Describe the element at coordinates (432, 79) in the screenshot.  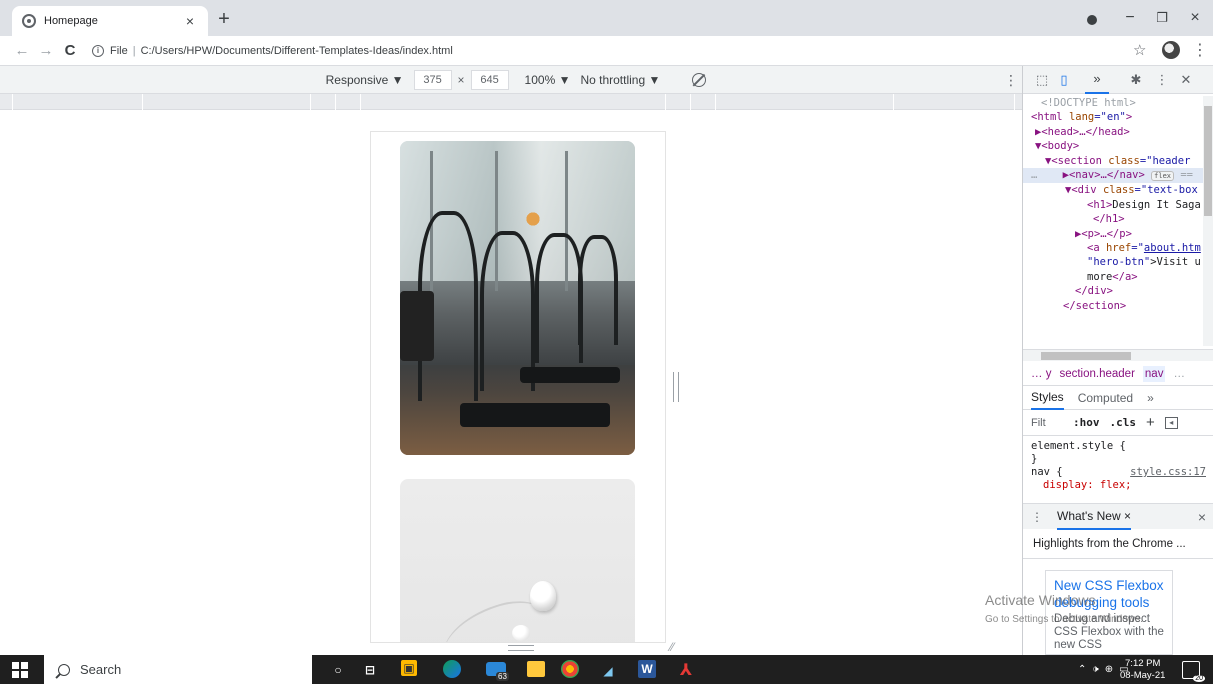
I see `viewport-width-input: 375` at that location.